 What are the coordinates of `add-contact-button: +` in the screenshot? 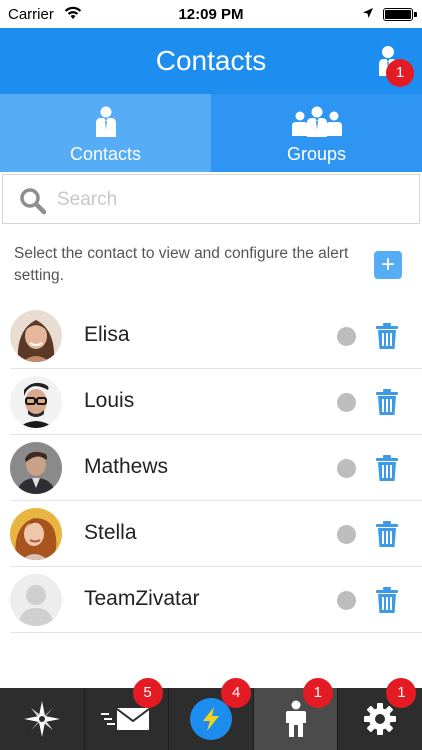 It's located at (388, 265).